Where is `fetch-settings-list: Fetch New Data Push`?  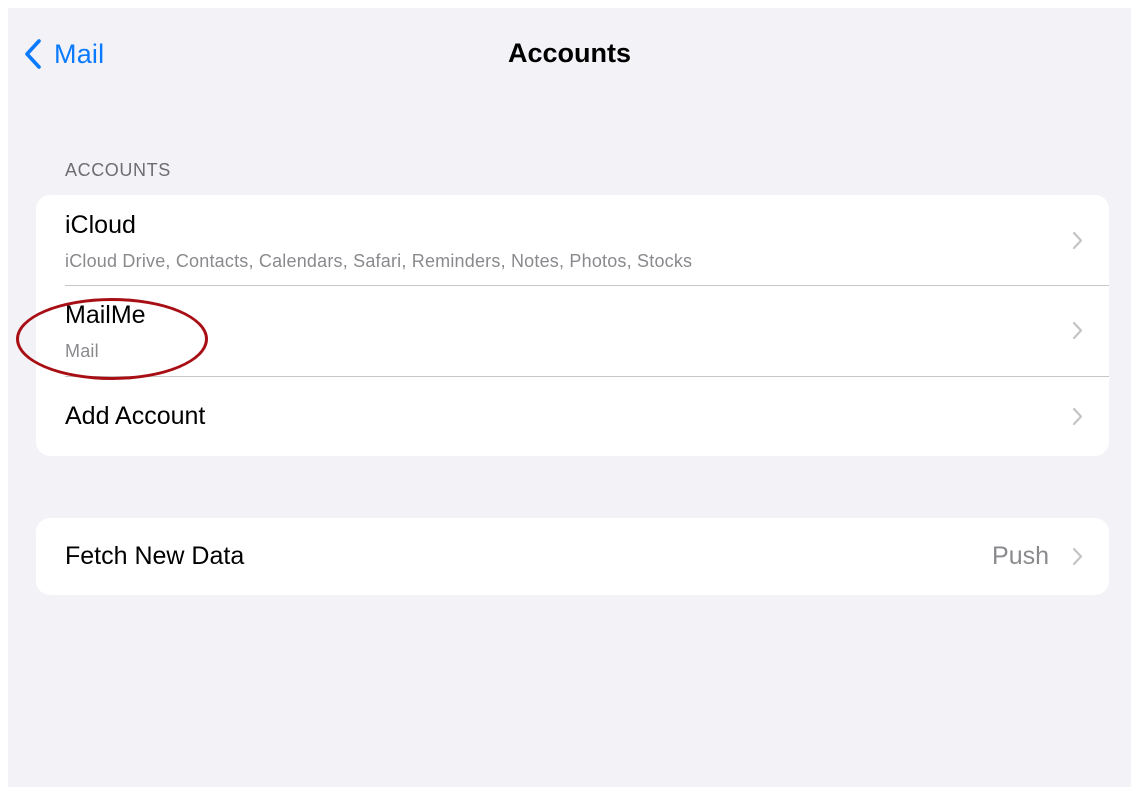 fetch-settings-list: Fetch New Data Push is located at coordinates (572, 556).